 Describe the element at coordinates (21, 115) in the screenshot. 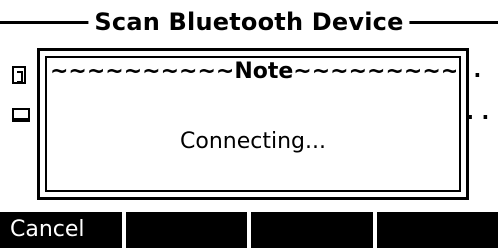

I see `device-icon` at that location.